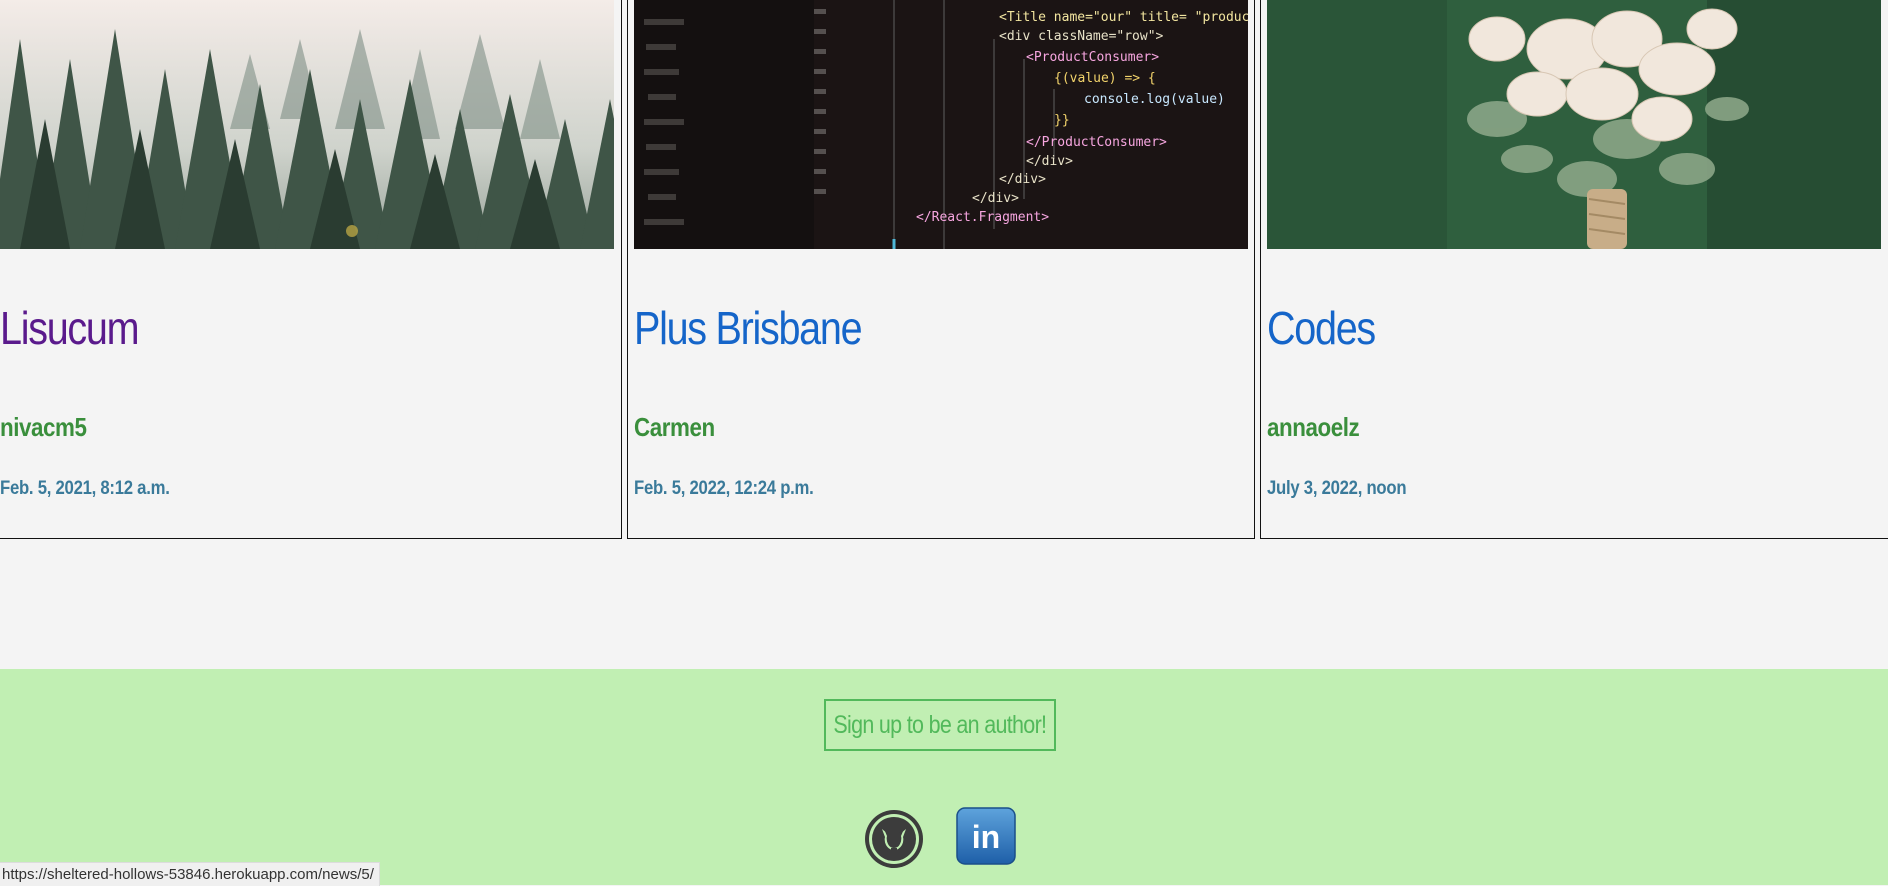  Describe the element at coordinates (1123, 17) in the screenshot. I see `code-line: <Title name="our" title= "product` at that location.